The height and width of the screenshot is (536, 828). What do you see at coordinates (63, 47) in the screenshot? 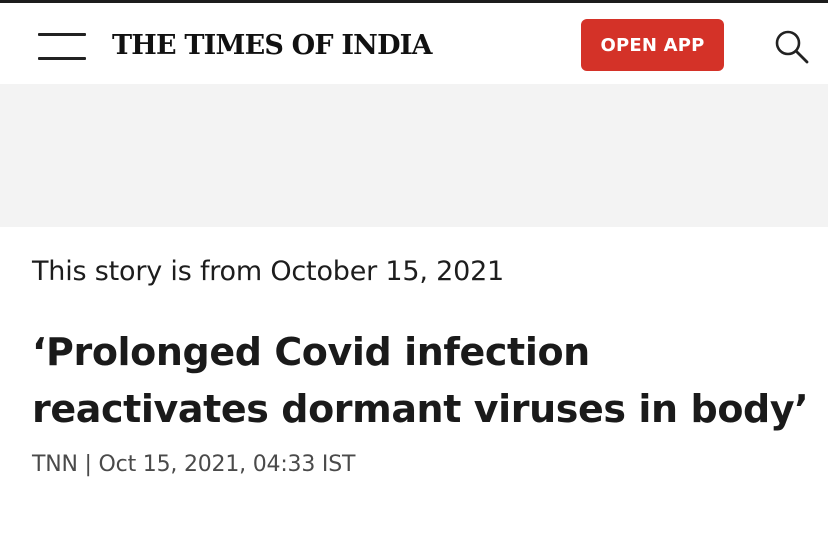
I see `hamburger-menu-icon` at bounding box center [63, 47].